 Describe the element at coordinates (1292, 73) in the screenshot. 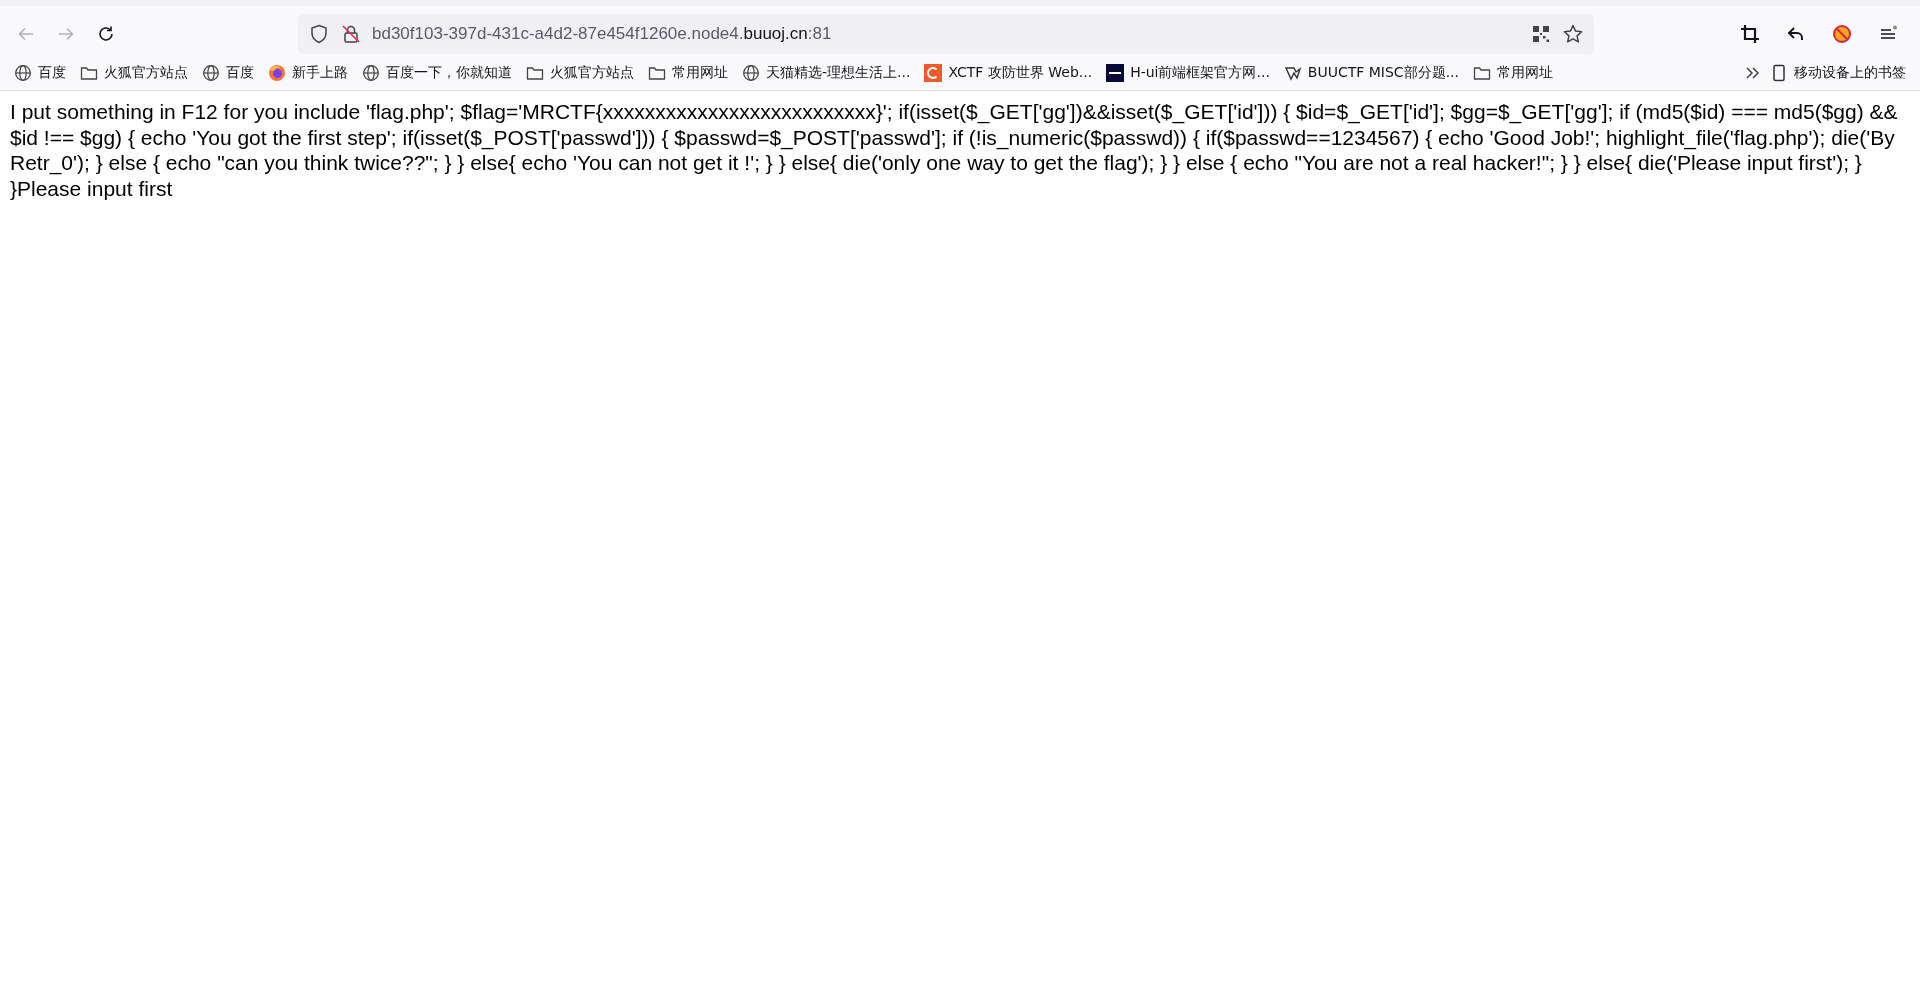

I see `bird-icon` at that location.